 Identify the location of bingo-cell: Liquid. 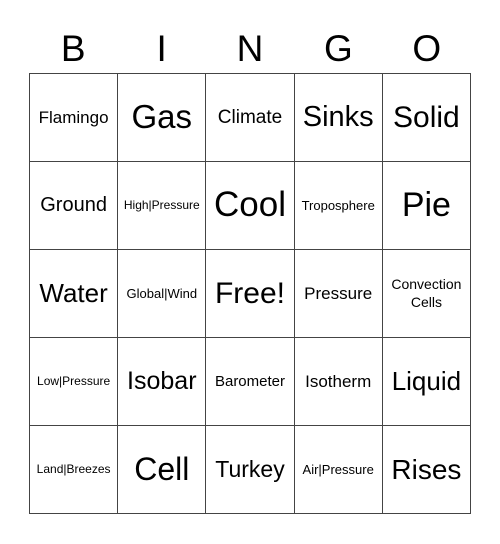
(426, 382).